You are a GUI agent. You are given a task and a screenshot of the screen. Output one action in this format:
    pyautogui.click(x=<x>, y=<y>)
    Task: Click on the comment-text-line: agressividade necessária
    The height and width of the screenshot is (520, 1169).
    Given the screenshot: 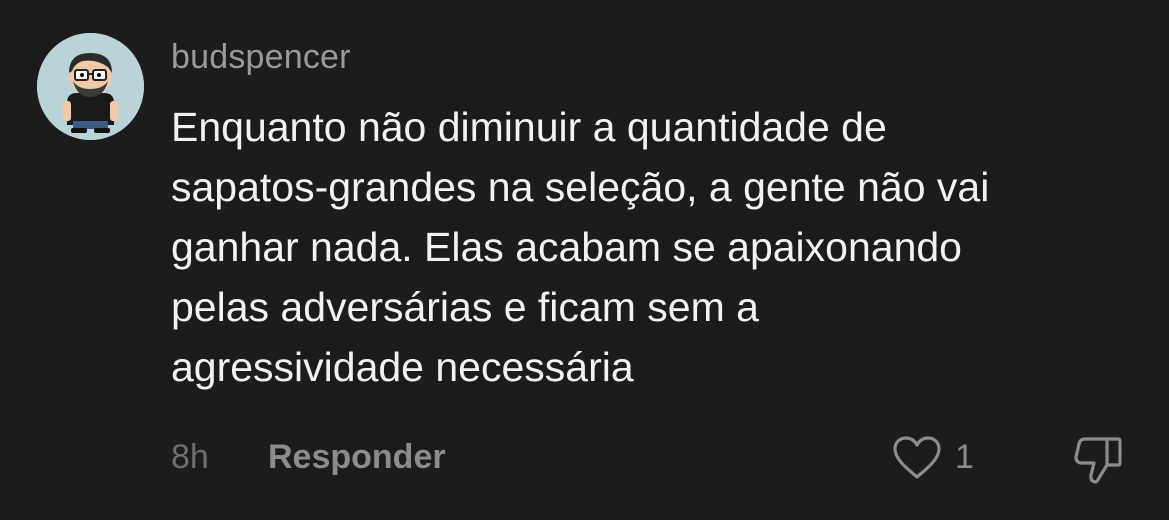 What is the action you would take?
    pyautogui.click(x=402, y=367)
    